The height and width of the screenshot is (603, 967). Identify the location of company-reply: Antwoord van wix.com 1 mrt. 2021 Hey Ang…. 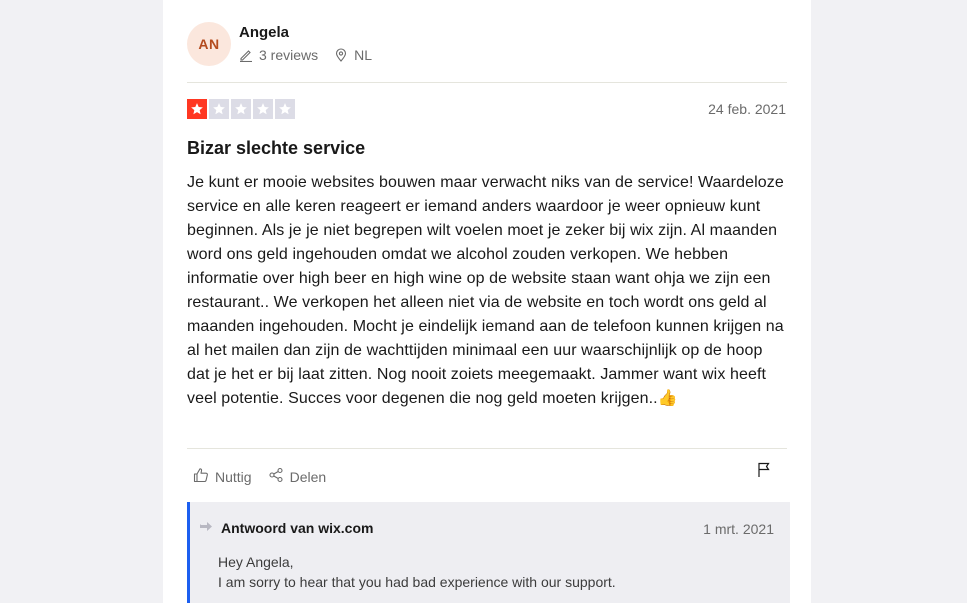
(488, 552).